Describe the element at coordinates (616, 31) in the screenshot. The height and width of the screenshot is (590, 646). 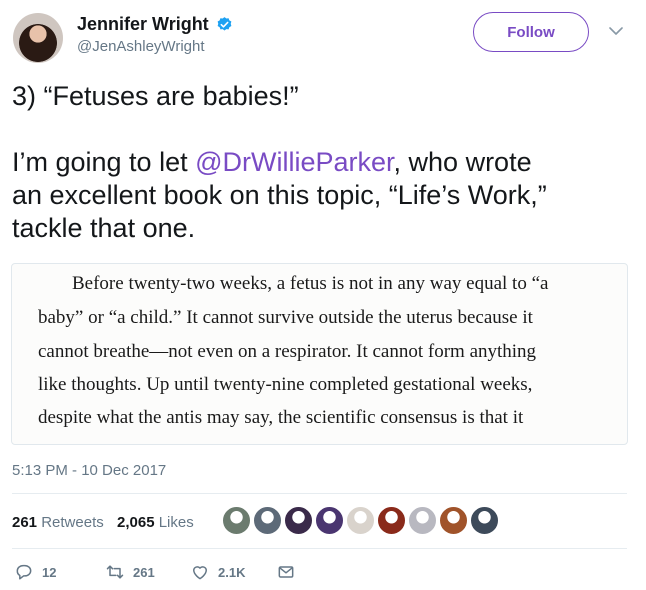
I see `chevron-down-icon` at that location.